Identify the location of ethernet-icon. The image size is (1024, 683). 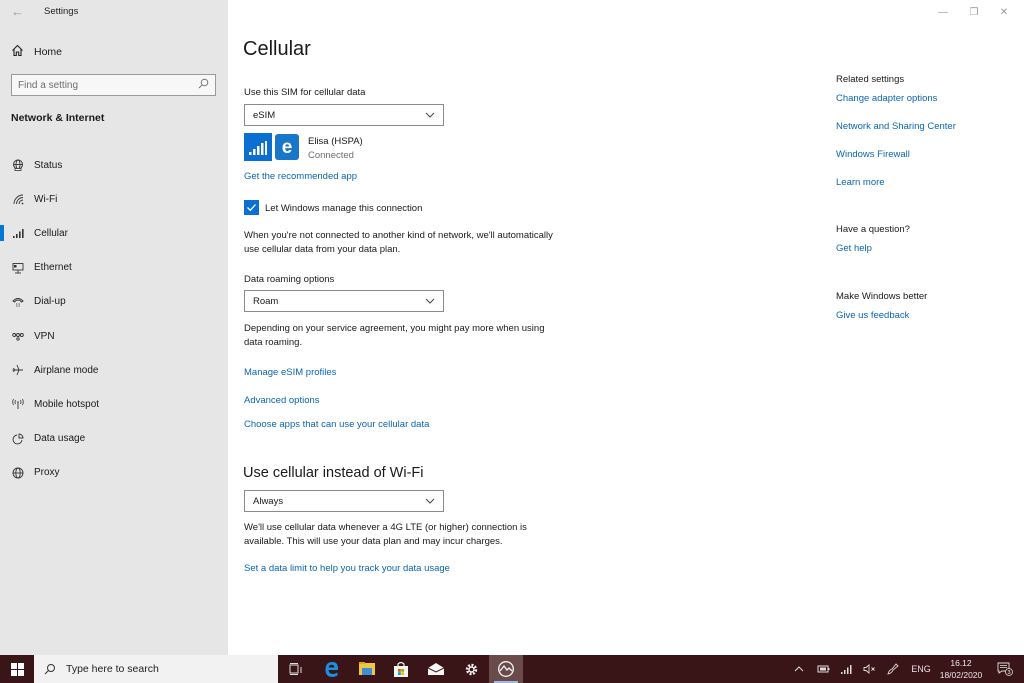
(18, 268).